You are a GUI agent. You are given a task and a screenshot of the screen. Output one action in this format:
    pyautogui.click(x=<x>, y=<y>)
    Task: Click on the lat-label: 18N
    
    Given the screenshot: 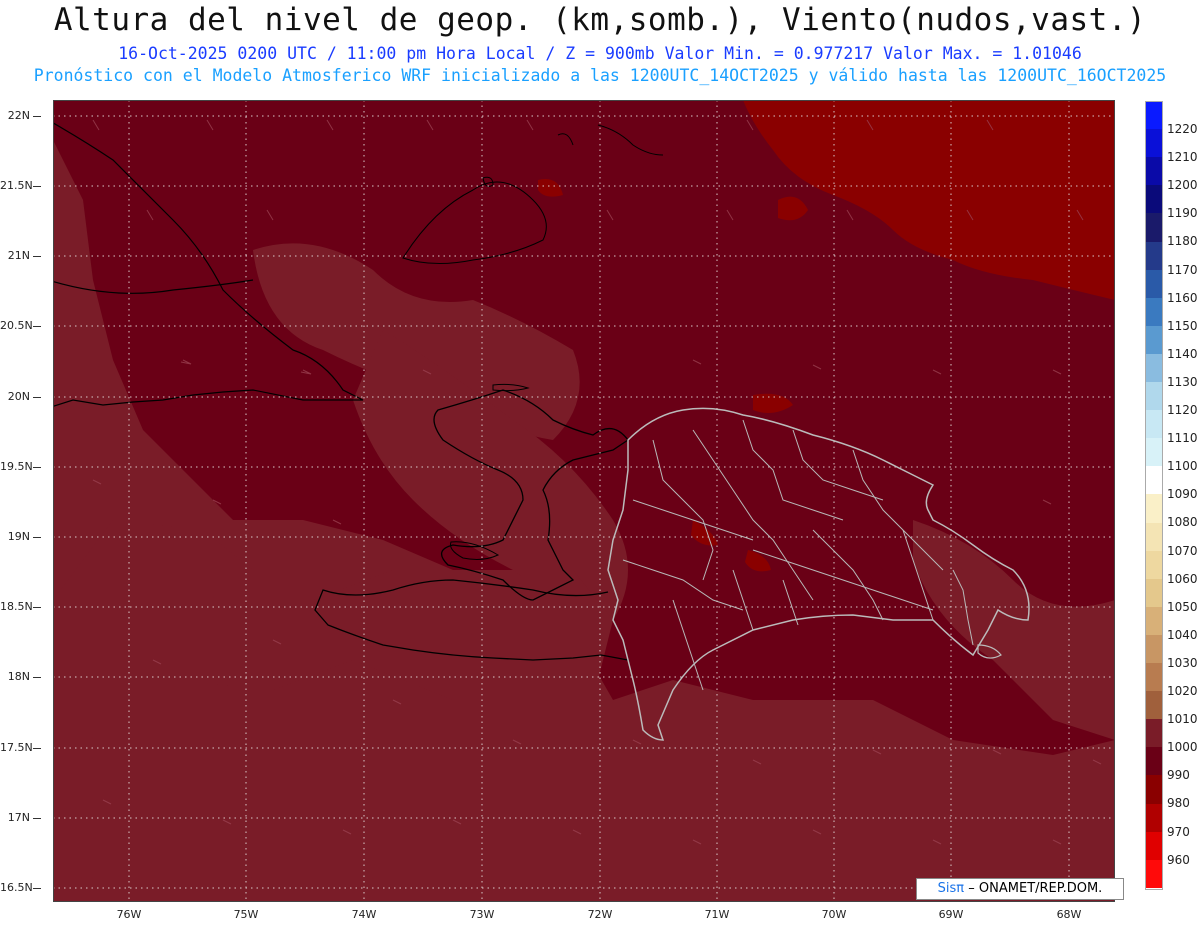 What is the action you would take?
    pyautogui.click(x=18, y=676)
    